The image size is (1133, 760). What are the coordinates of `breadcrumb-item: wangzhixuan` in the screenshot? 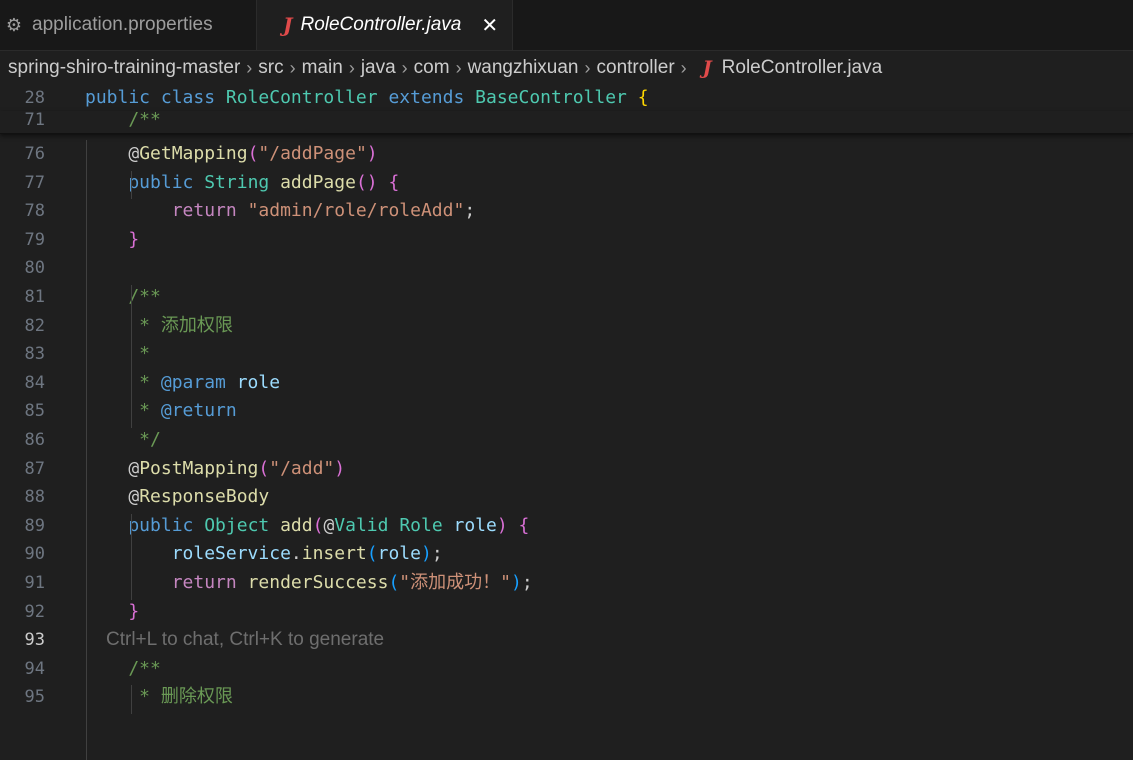 It's located at (523, 68).